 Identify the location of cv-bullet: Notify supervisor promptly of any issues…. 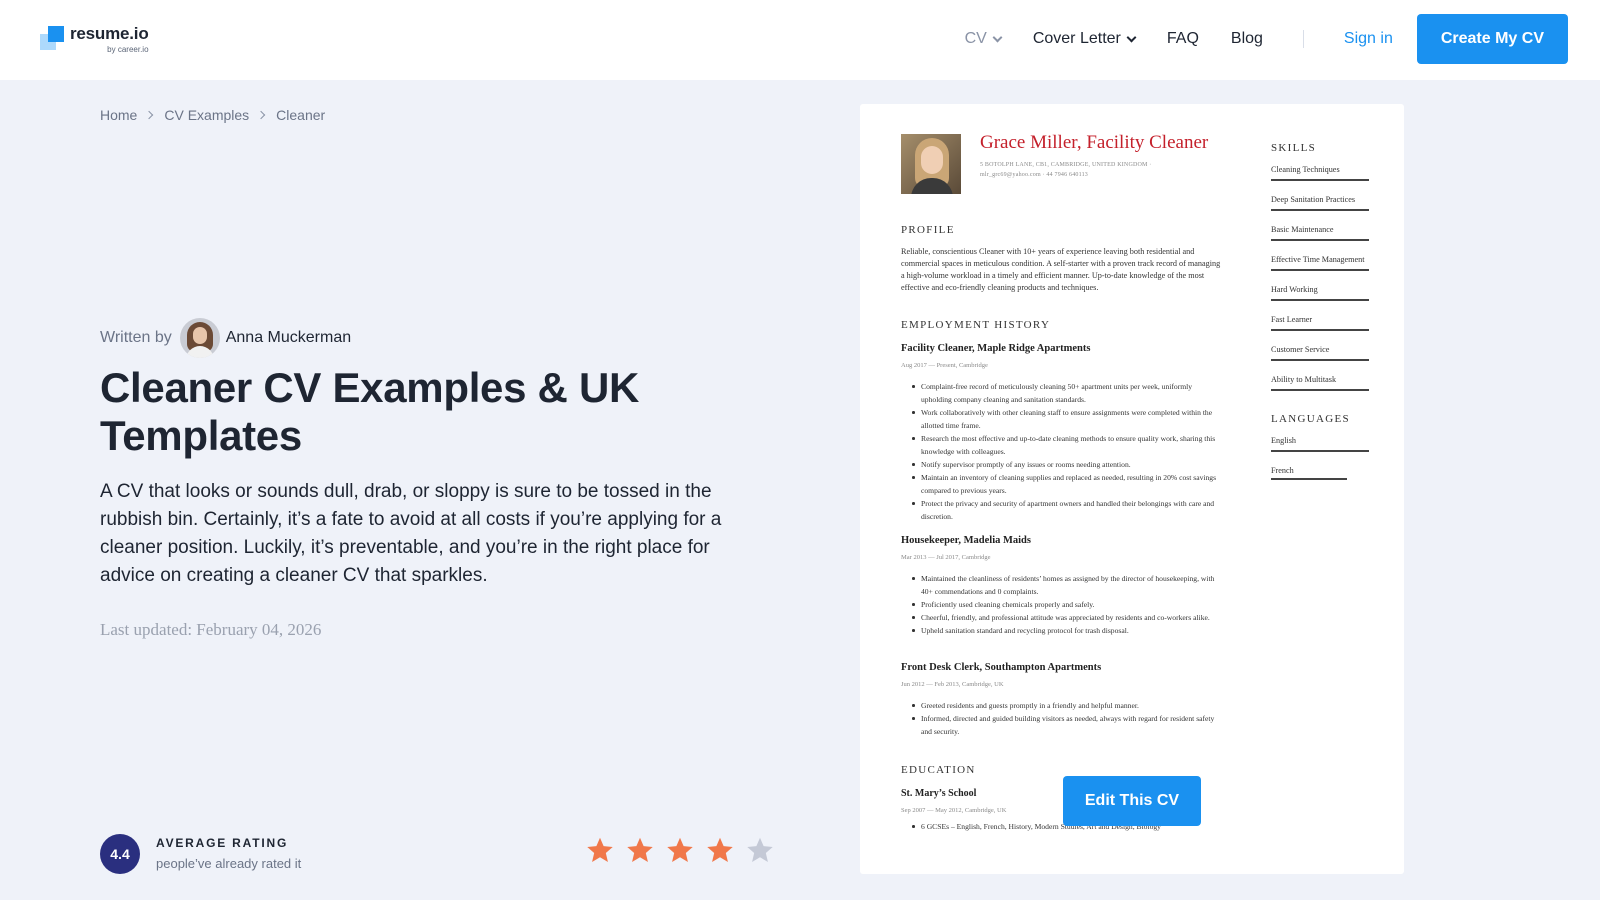
(1066, 464).